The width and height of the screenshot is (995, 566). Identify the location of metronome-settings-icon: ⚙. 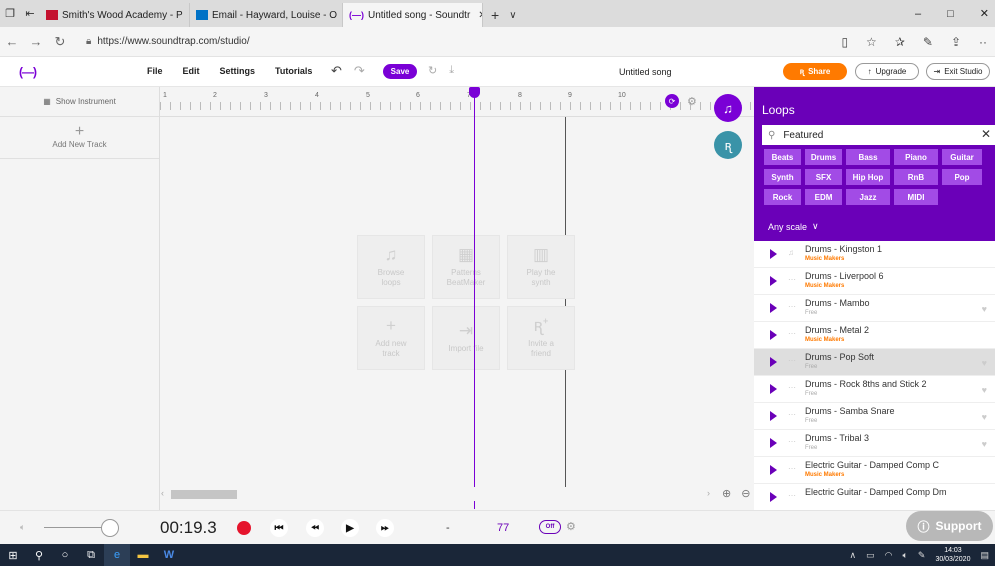
(571, 526).